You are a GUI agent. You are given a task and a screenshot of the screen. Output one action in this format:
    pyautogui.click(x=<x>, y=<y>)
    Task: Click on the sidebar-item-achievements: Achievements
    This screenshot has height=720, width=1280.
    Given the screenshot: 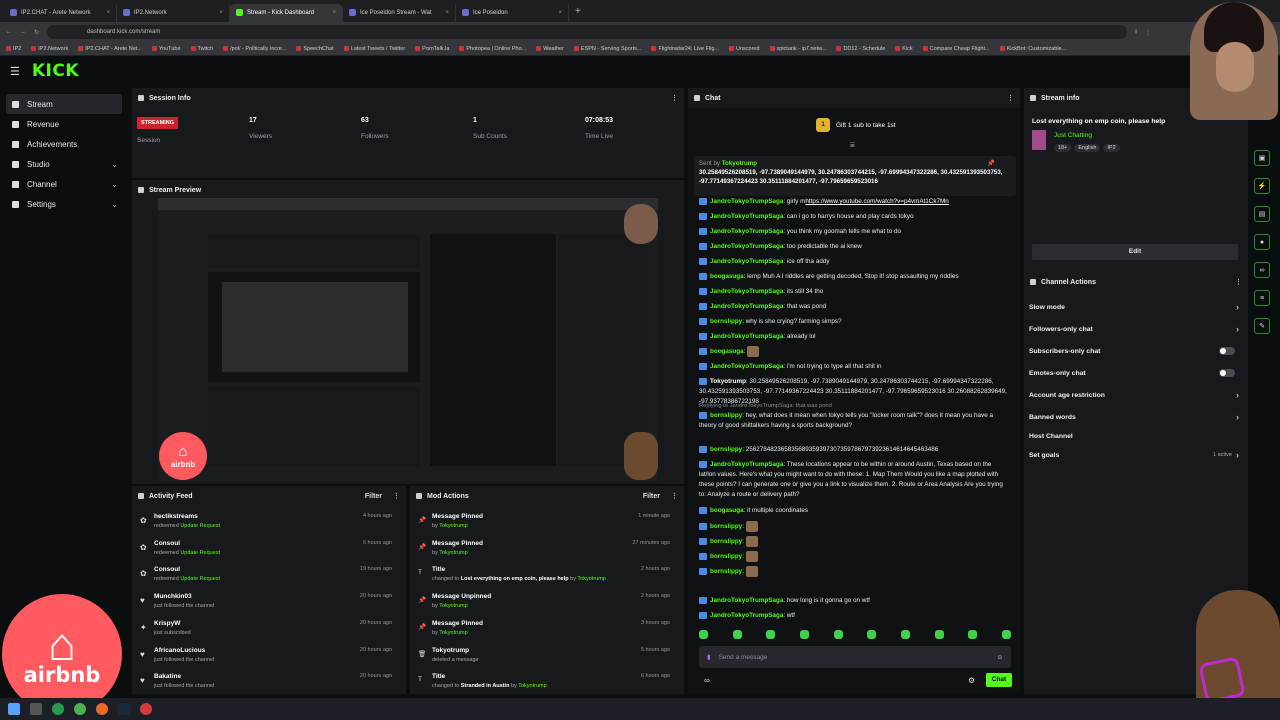 What is the action you would take?
    pyautogui.click(x=64, y=144)
    